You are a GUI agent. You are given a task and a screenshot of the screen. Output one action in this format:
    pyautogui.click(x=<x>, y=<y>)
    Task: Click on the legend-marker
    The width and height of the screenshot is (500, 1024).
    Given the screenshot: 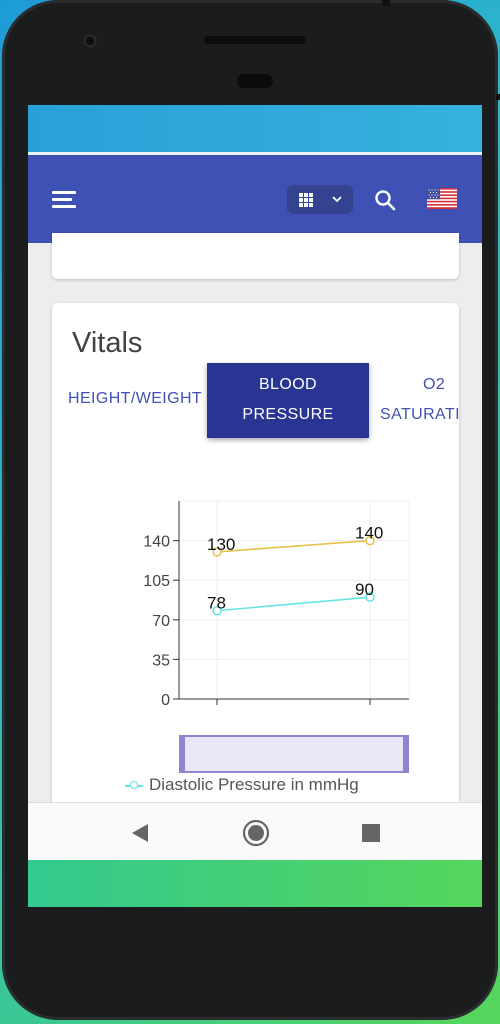 What is the action you would take?
    pyautogui.click(x=134, y=785)
    